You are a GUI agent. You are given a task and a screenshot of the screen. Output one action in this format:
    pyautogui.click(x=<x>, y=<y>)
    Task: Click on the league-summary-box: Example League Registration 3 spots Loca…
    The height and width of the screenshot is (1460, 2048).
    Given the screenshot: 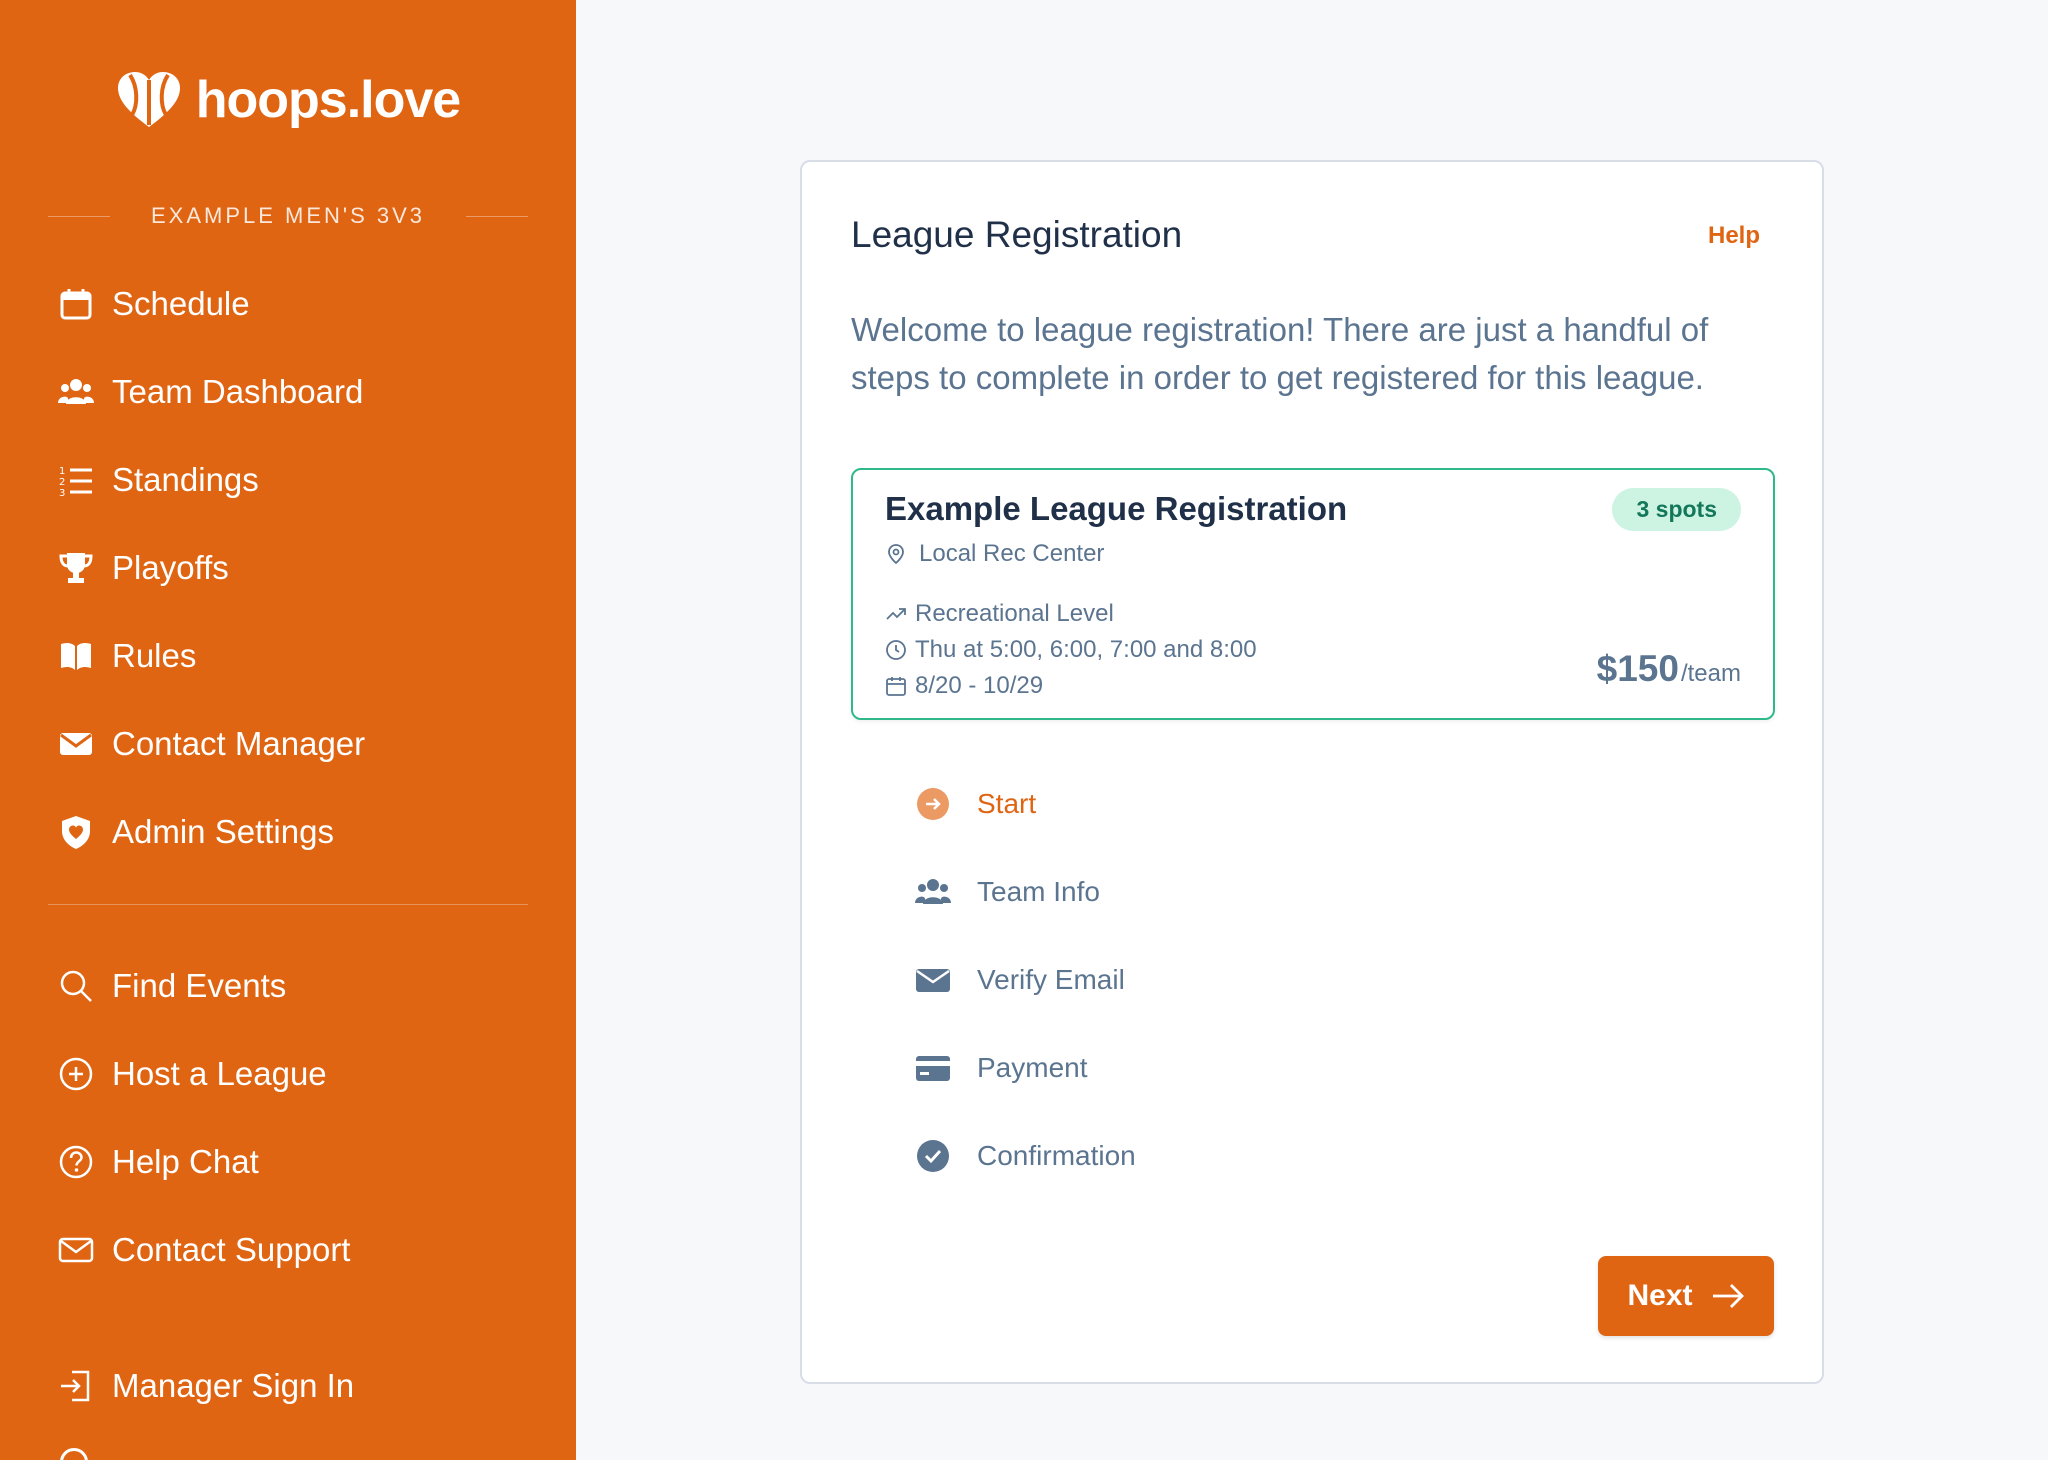 What is the action you would take?
    pyautogui.click(x=1313, y=594)
    